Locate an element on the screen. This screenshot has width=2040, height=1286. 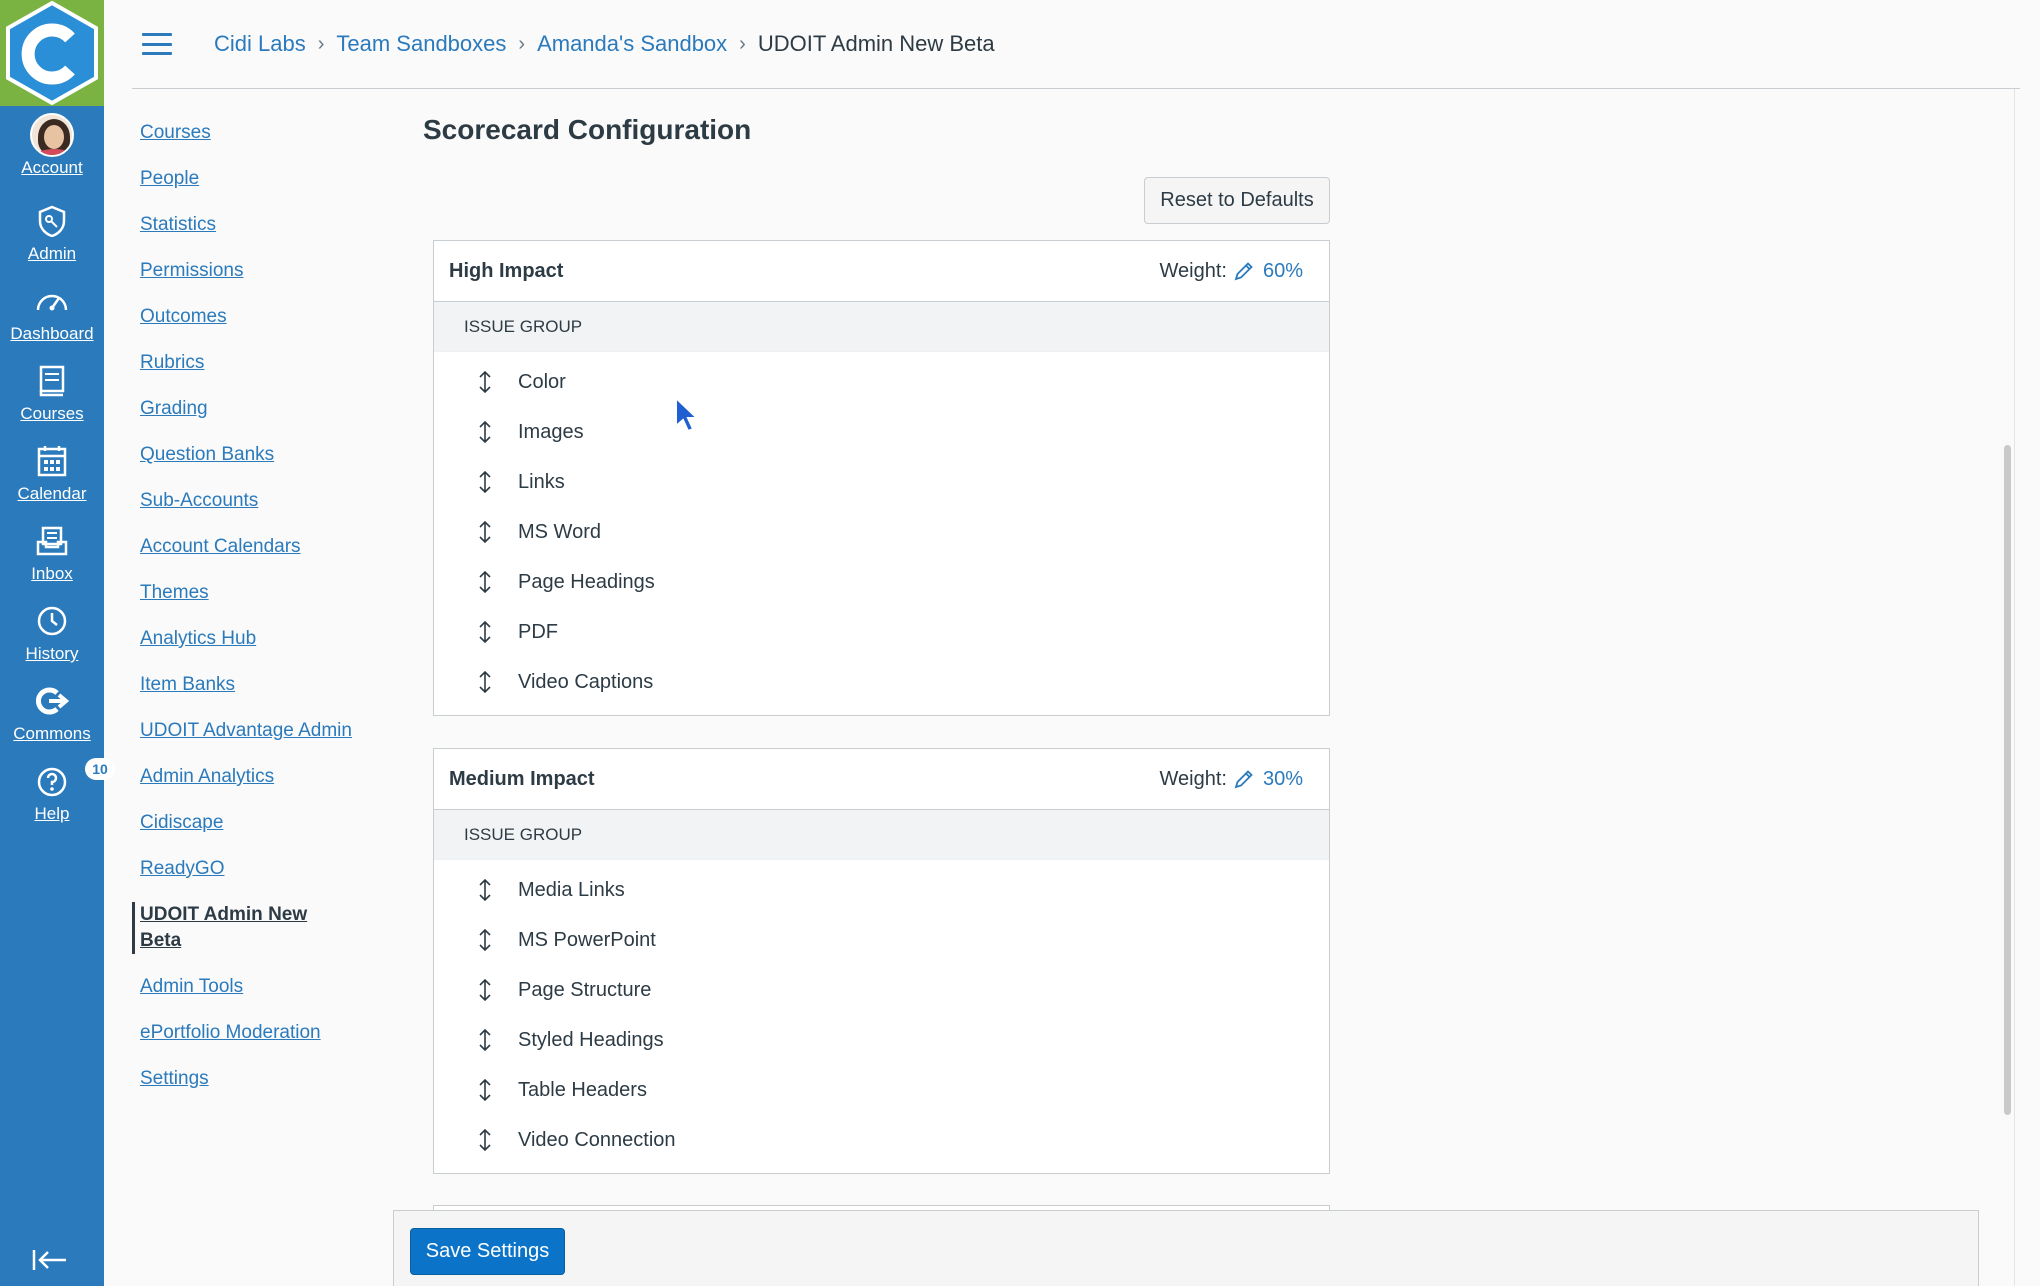
help-icon: 10 is located at coordinates (75, 781).